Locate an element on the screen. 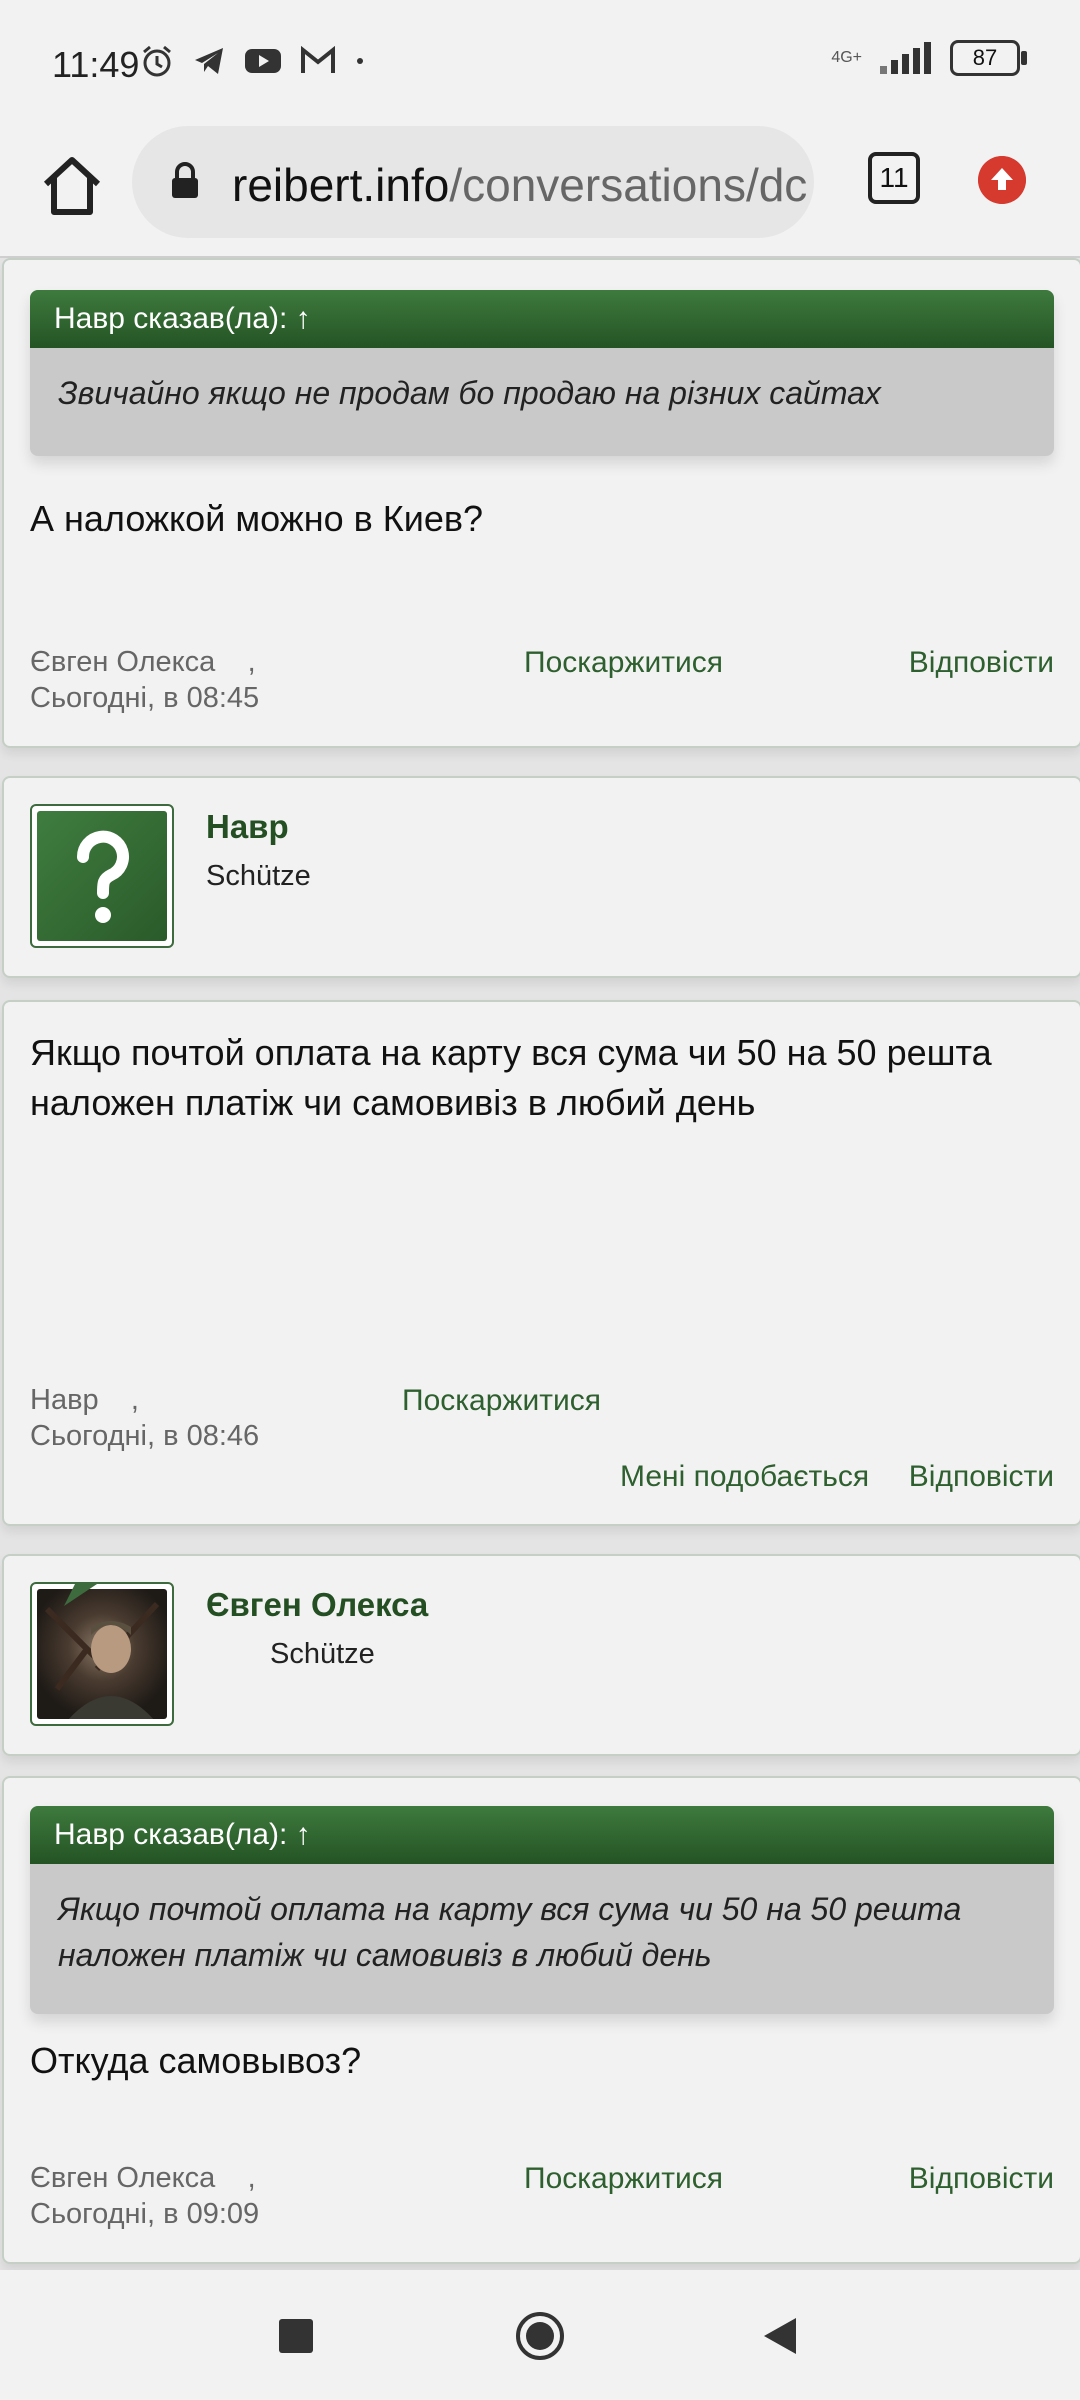  question-mark-icon is located at coordinates (102, 876).